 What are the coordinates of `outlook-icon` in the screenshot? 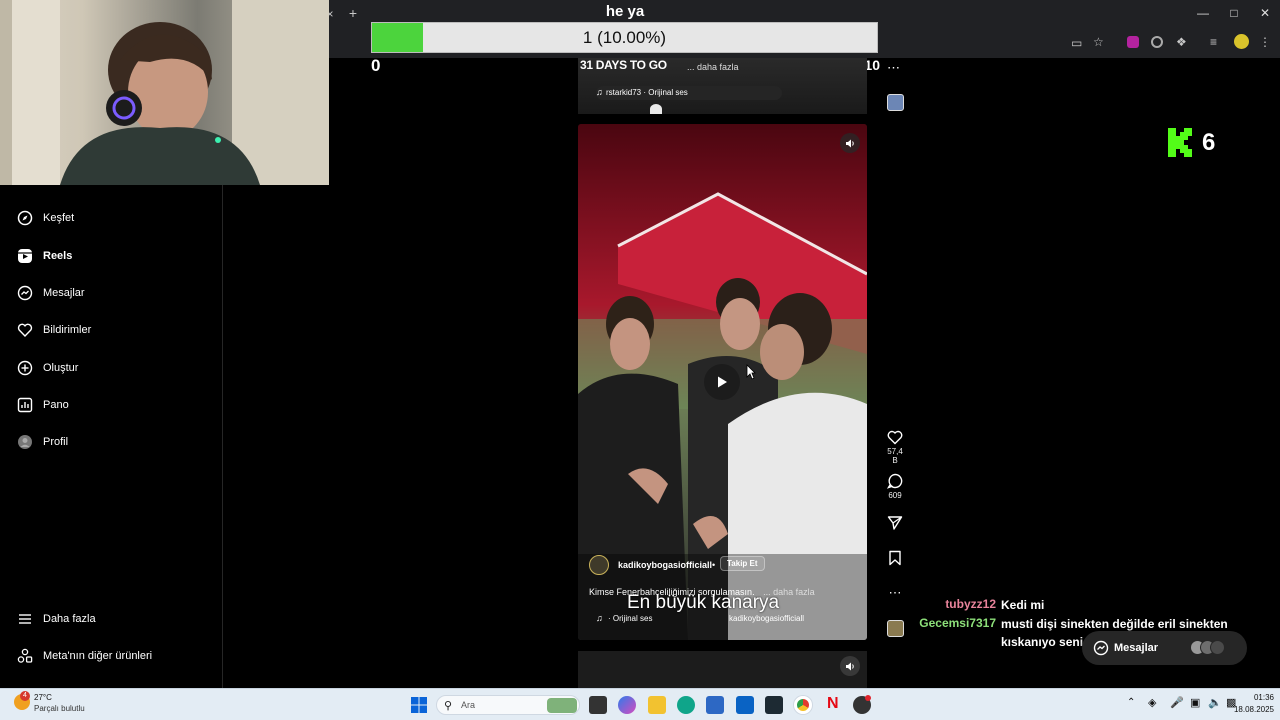 It's located at (745, 705).